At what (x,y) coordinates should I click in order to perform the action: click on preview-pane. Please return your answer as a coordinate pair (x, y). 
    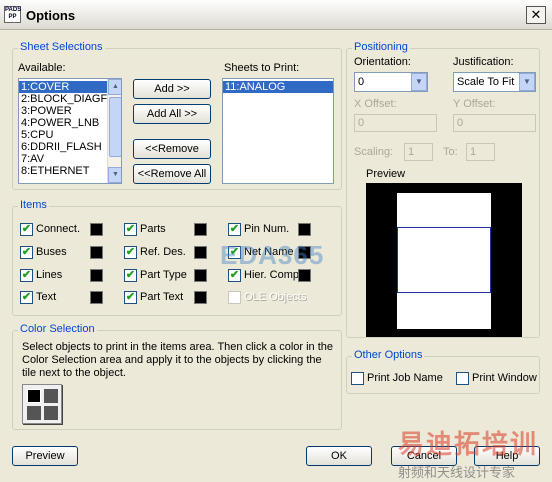
    Looking at the image, I should click on (444, 260).